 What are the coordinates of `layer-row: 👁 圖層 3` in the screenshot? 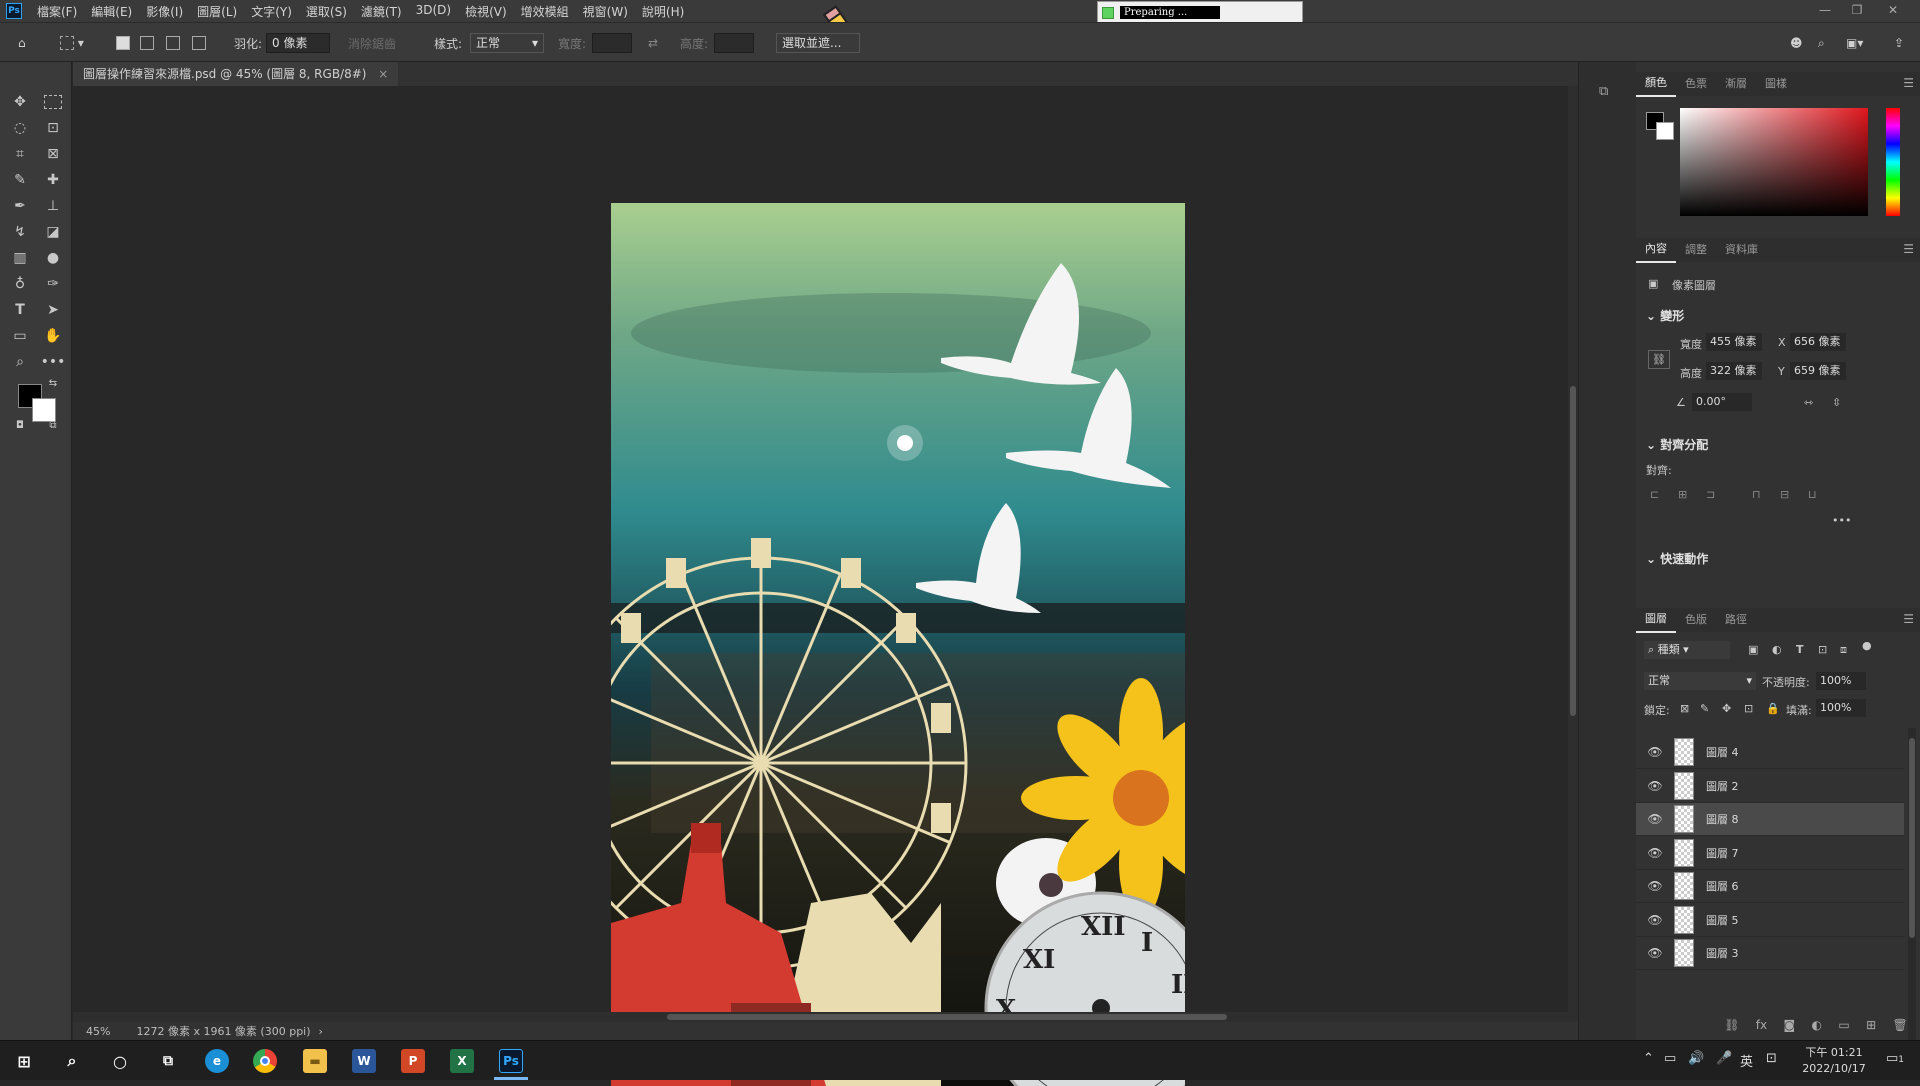 It's located at (1770, 953).